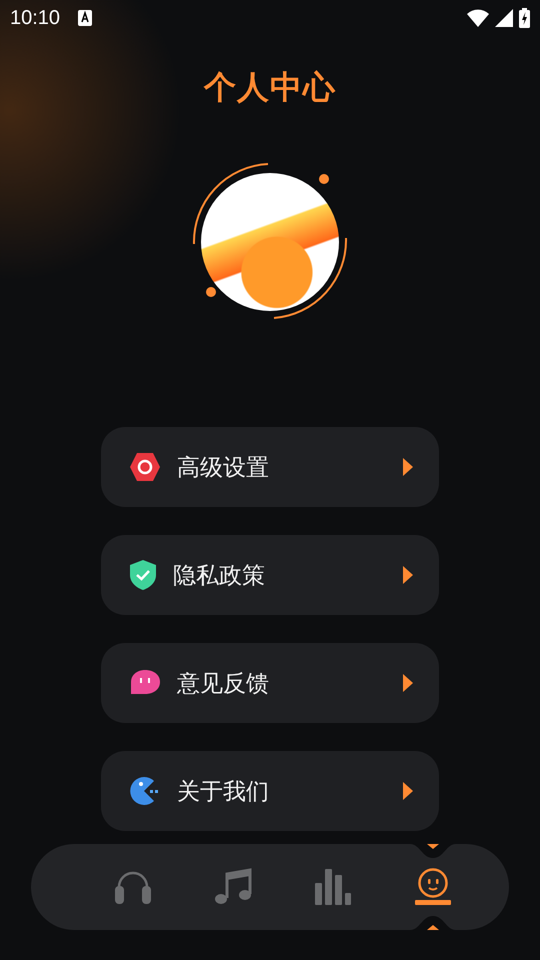  What do you see at coordinates (504, 18) in the screenshot?
I see `signal-icon` at bounding box center [504, 18].